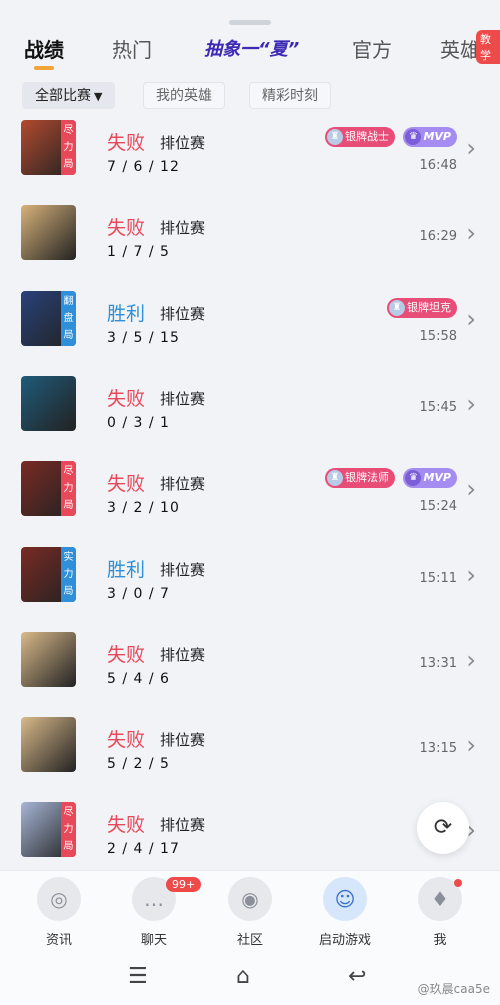 The width and height of the screenshot is (500, 1005). Describe the element at coordinates (143, 338) in the screenshot. I see `match-kda: 3 / 5 / 15` at that location.